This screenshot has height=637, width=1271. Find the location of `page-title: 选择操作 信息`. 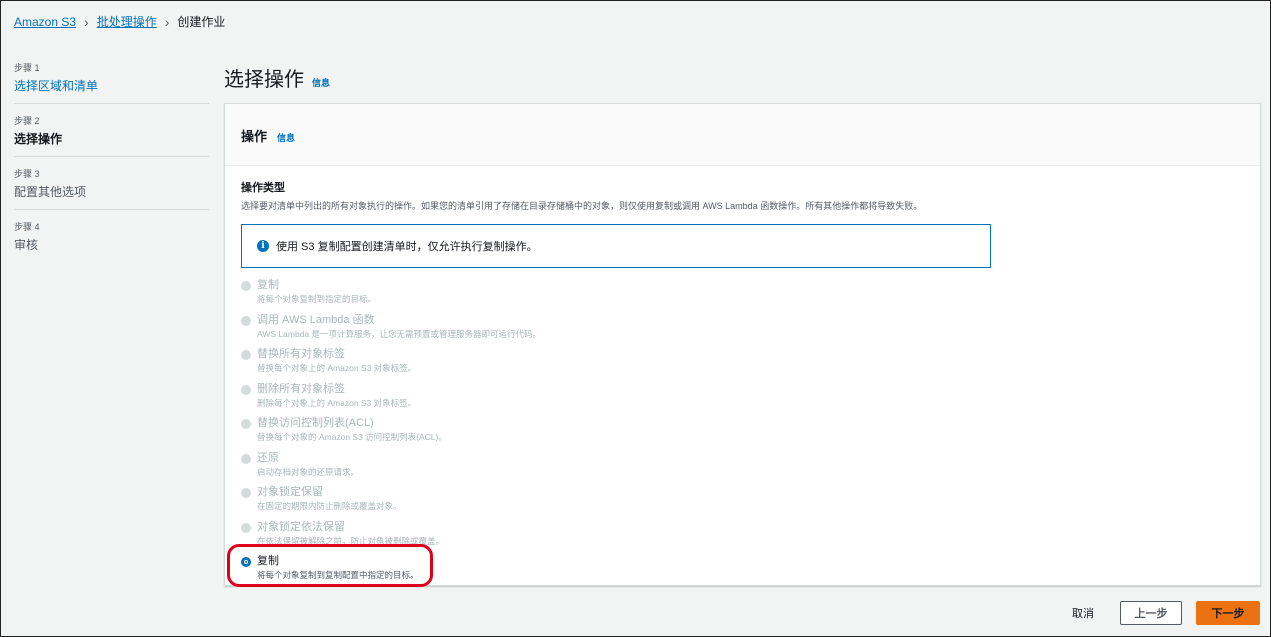

page-title: 选择操作 信息 is located at coordinates (277, 77).